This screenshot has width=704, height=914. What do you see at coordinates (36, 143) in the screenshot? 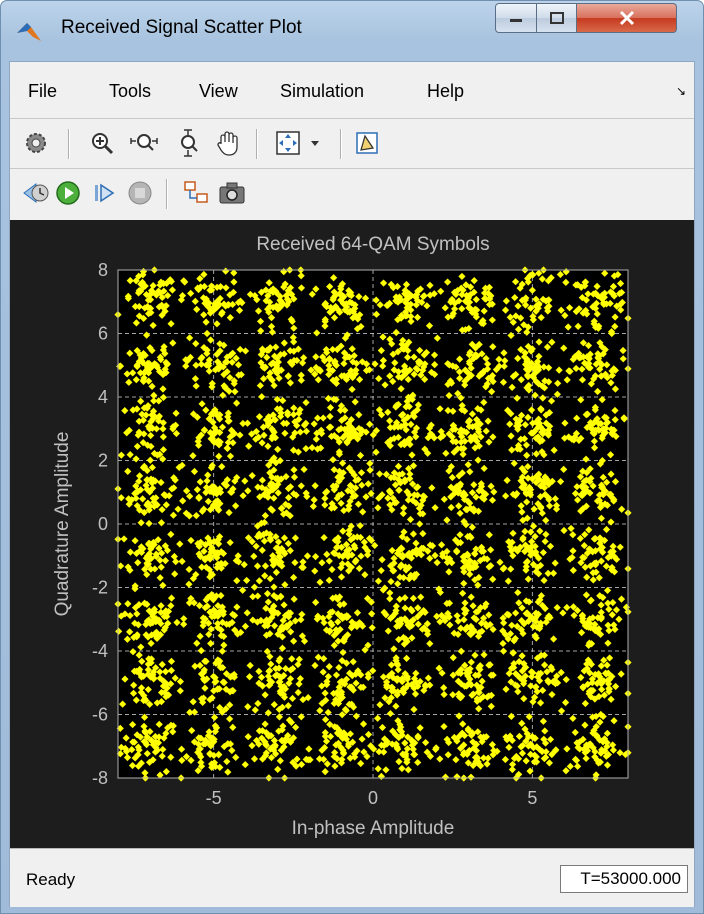
I see `gear-icon` at bounding box center [36, 143].